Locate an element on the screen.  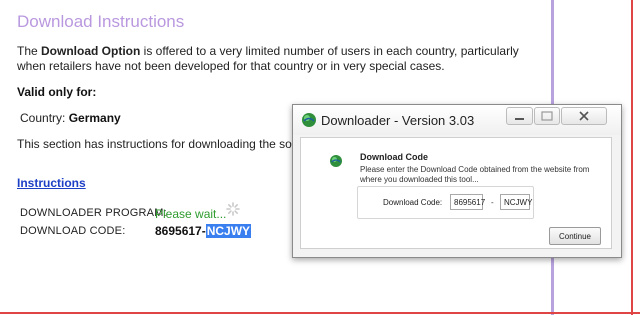
country-value: Germany is located at coordinates (94, 118).